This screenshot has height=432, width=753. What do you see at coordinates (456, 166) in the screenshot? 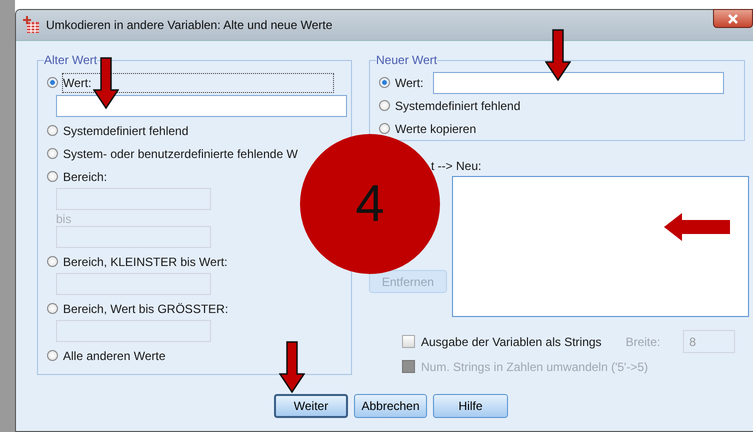
I see `mapping-label: t --> Neu:` at bounding box center [456, 166].